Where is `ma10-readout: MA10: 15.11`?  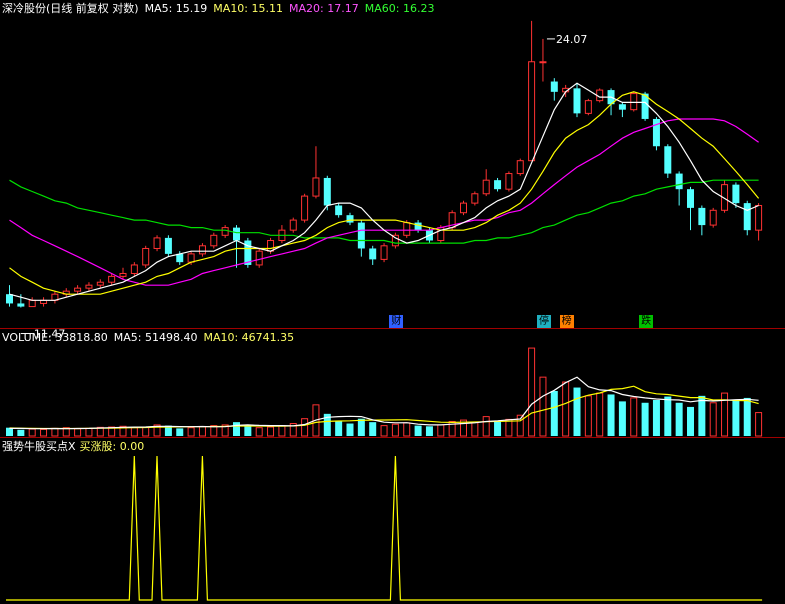 ma10-readout: MA10: 15.11 is located at coordinates (248, 8).